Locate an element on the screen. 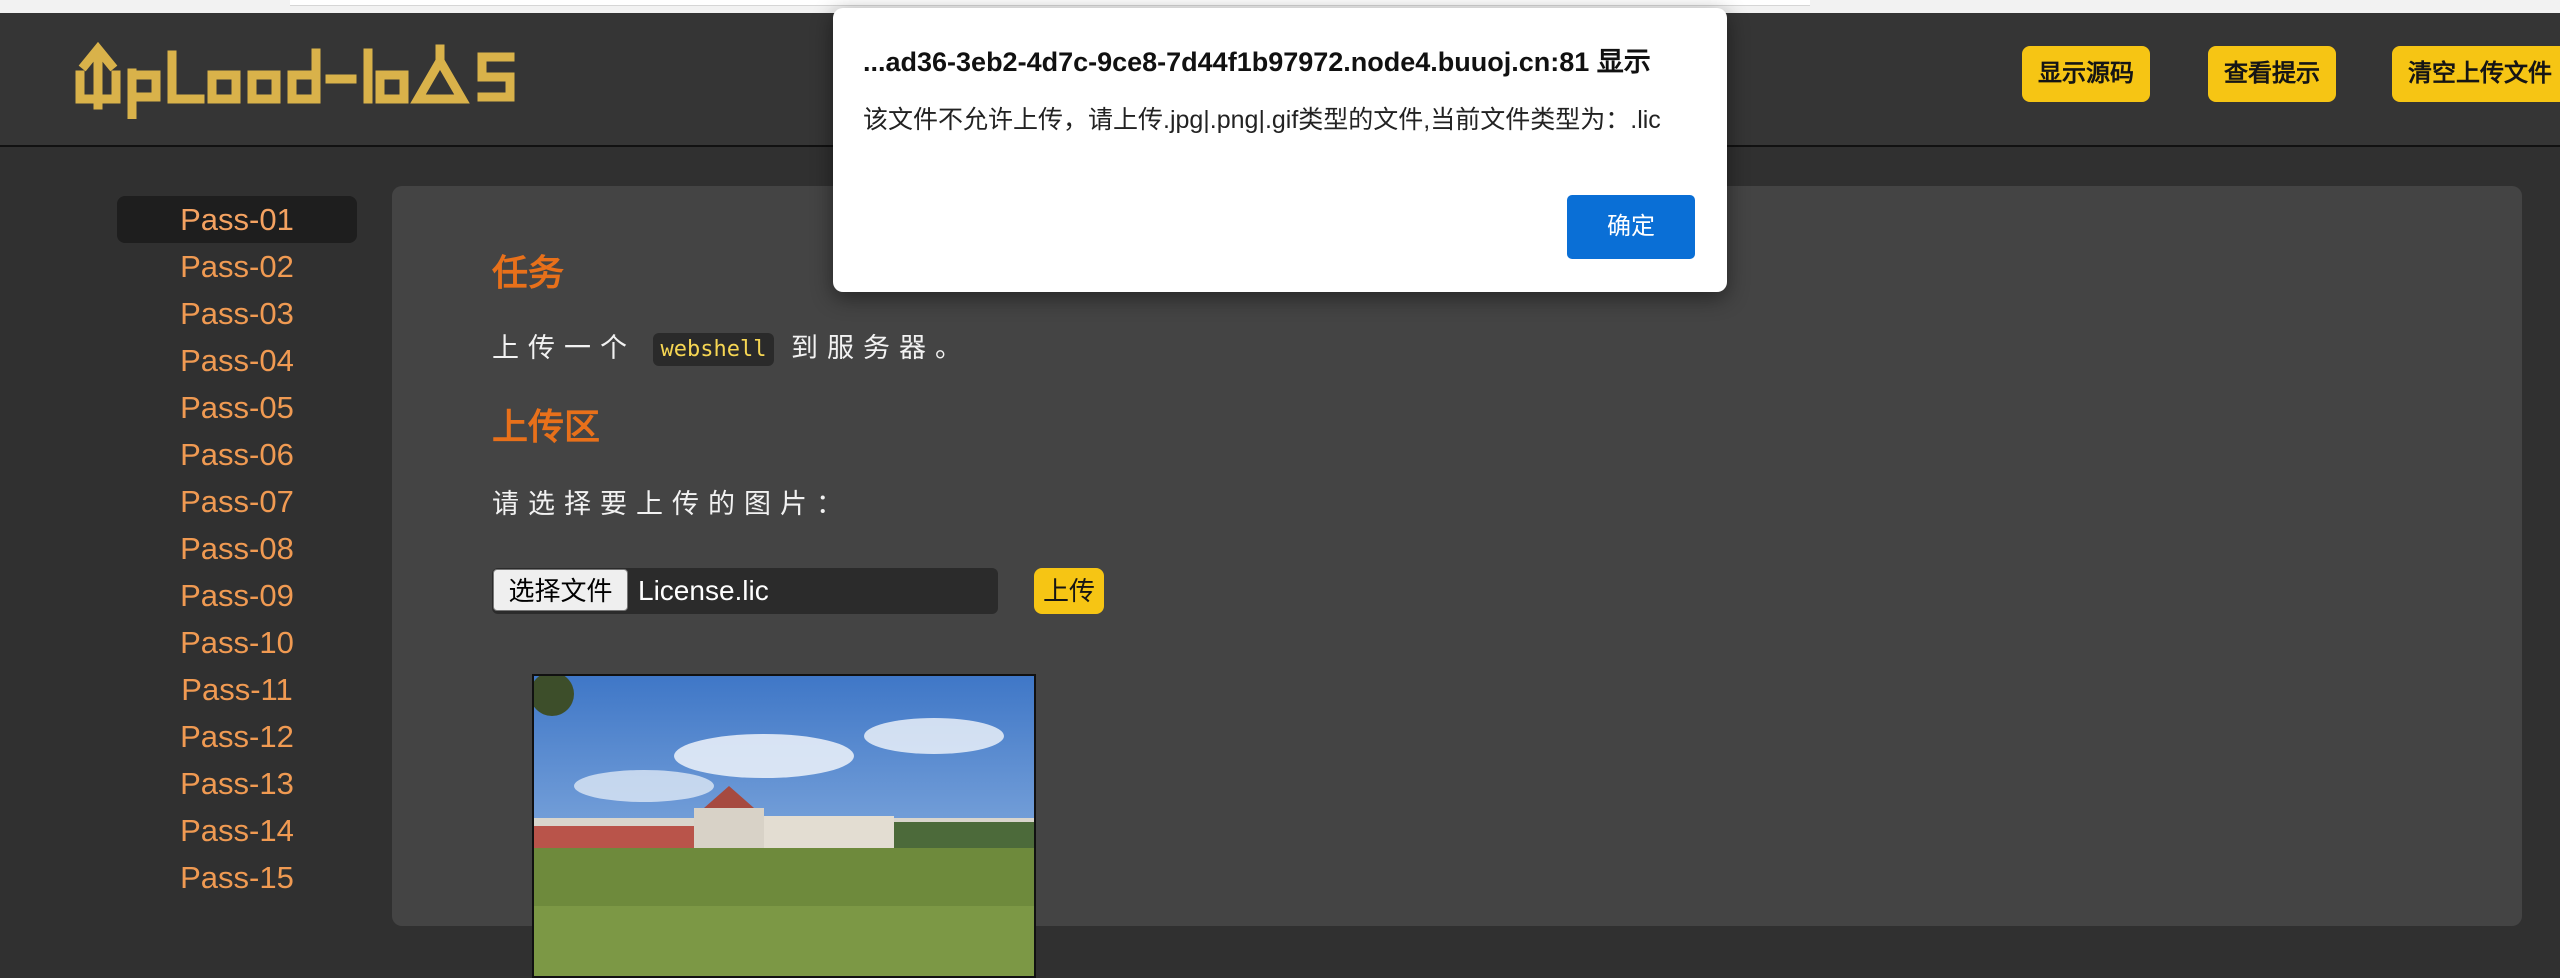  sidebar-item-pass-15: Pass-15 is located at coordinates (237, 877).